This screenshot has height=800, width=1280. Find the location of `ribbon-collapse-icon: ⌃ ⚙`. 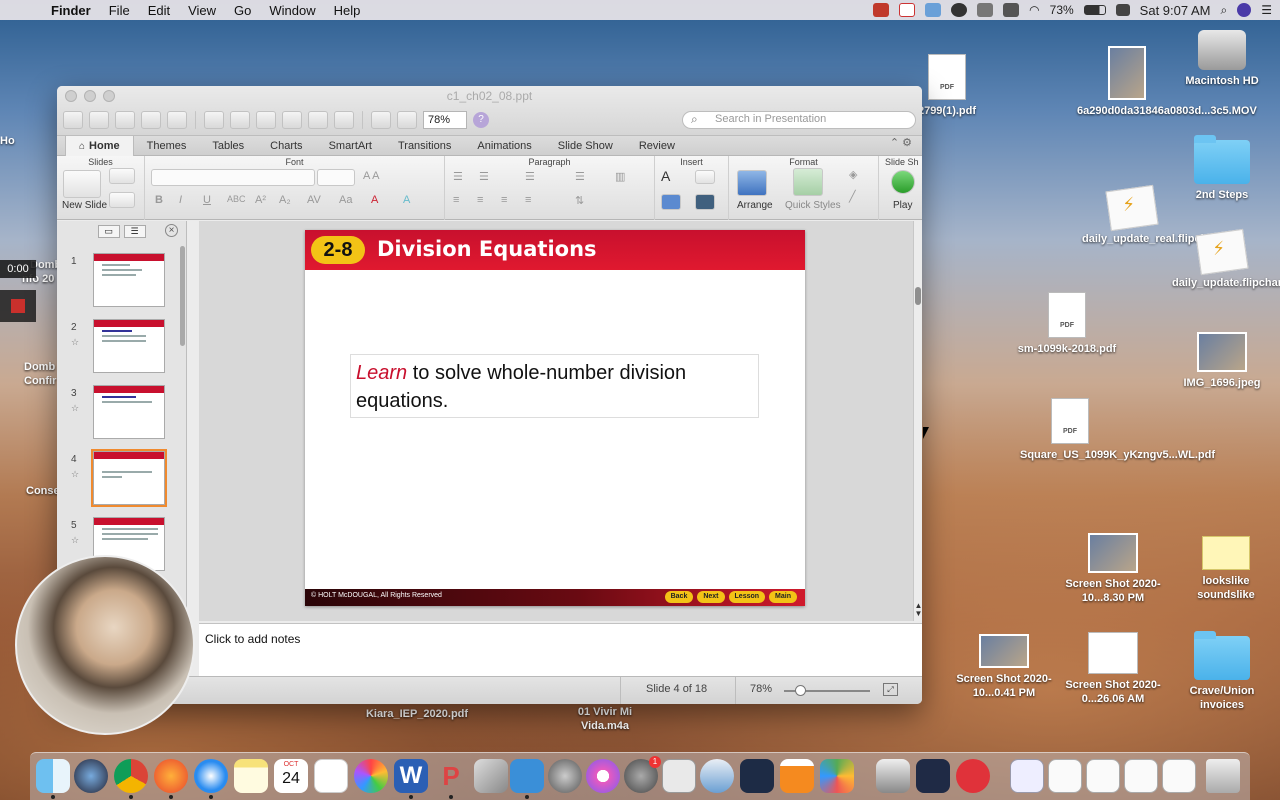

ribbon-collapse-icon: ⌃ ⚙ is located at coordinates (901, 142).